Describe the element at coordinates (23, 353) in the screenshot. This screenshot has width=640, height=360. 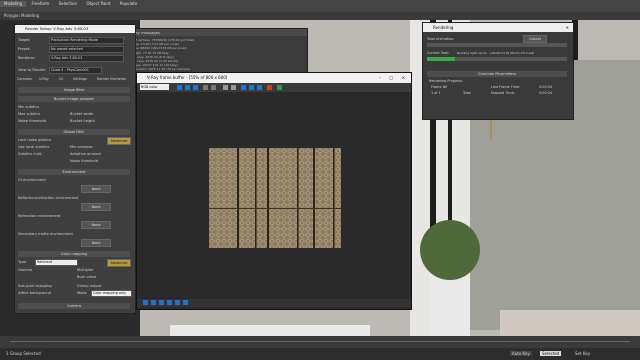
I see `selection-status: 1 Group Selected` at that location.